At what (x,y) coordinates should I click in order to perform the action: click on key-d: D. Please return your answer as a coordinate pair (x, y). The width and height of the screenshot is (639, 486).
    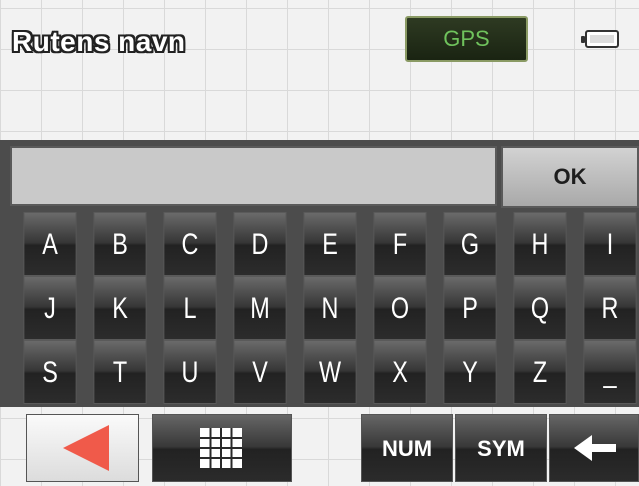
    Looking at the image, I should click on (260, 244).